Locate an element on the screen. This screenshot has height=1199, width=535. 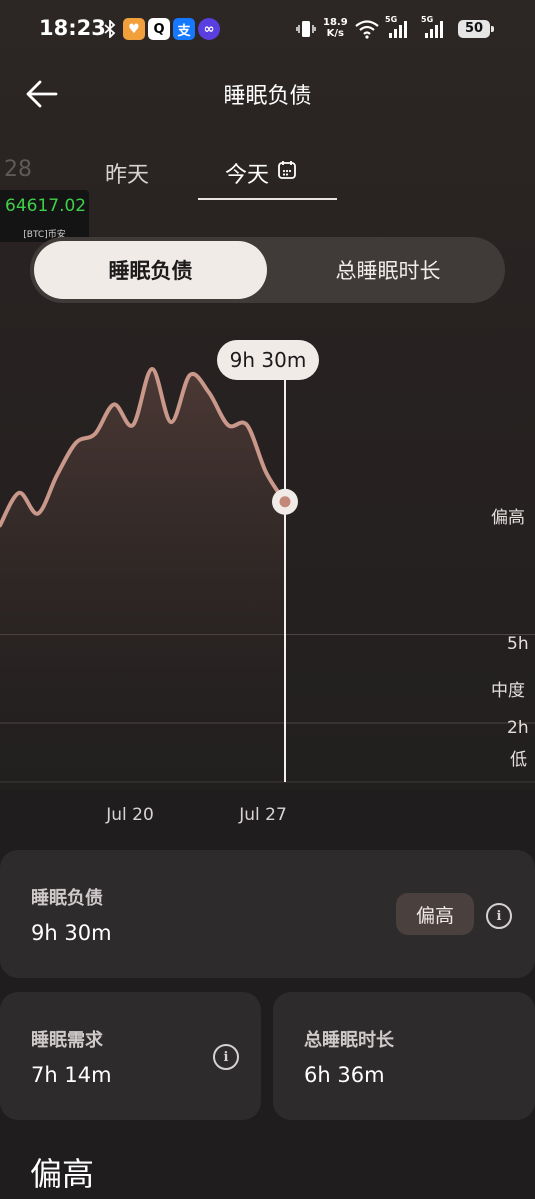
segment-sleep-debt: 睡眠负债 is located at coordinates (150, 270).